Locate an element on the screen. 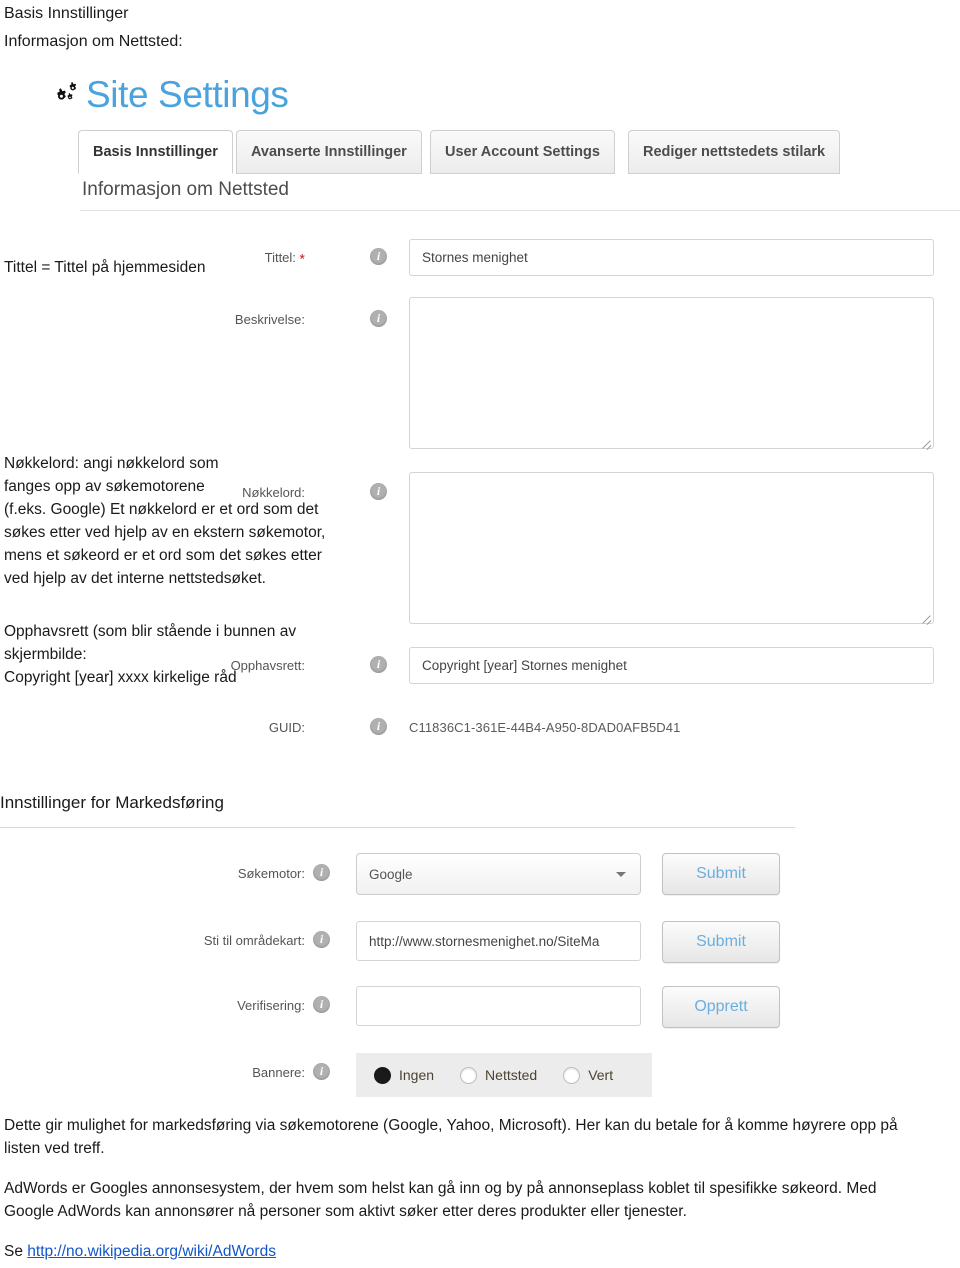  label-tittel: Tittel: * is located at coordinates (284, 258).